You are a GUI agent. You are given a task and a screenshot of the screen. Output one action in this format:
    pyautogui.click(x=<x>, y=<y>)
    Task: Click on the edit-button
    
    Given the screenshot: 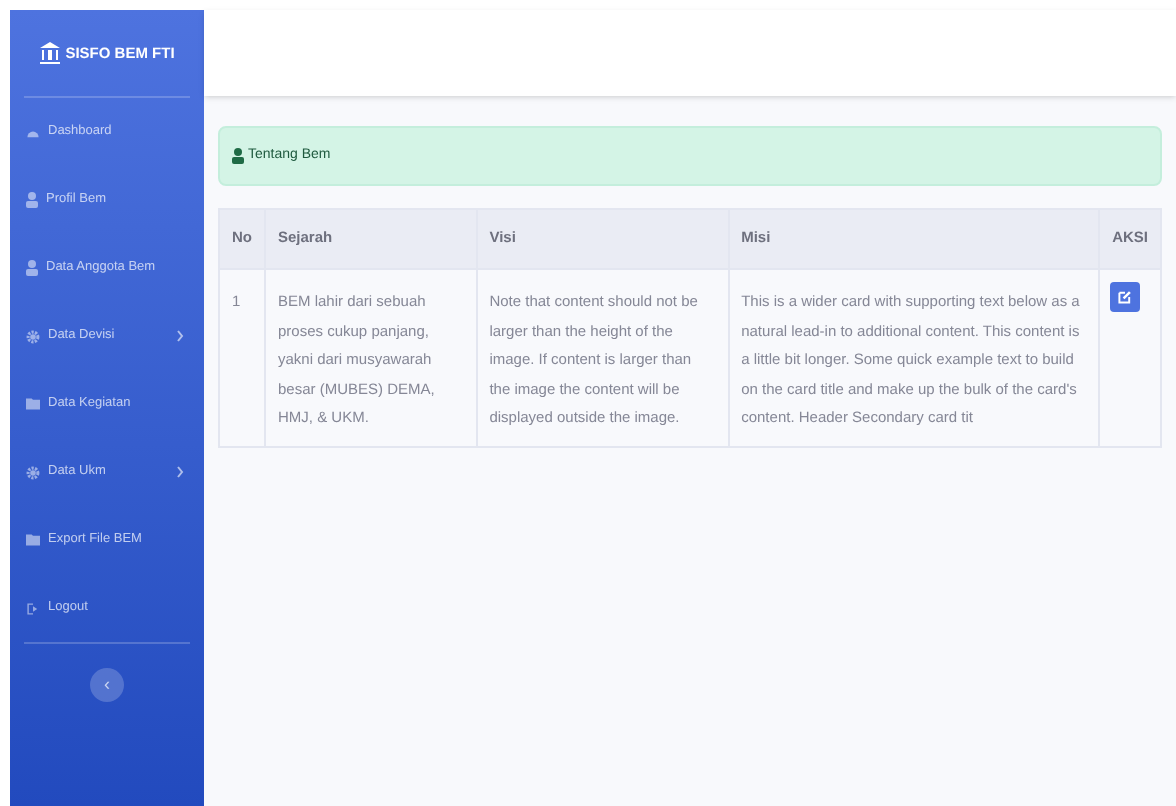 What is the action you would take?
    pyautogui.click(x=1125, y=297)
    